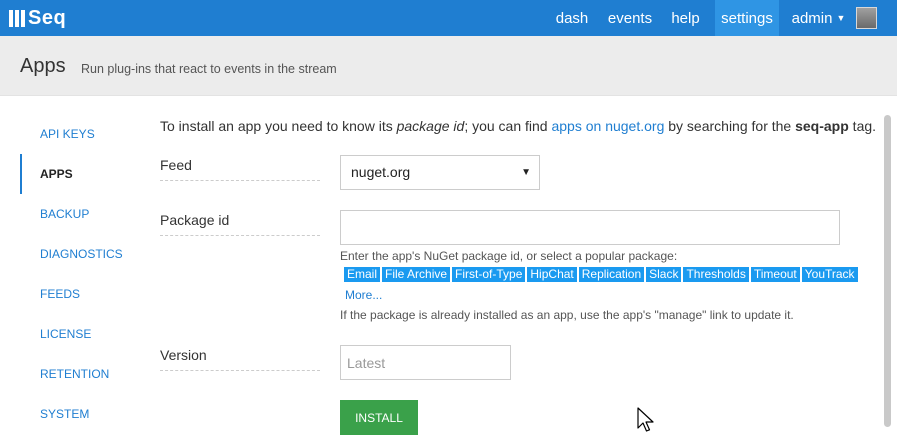 This screenshot has width=897, height=445. Describe the element at coordinates (240, 168) in the screenshot. I see `feed-label: Feed` at that location.